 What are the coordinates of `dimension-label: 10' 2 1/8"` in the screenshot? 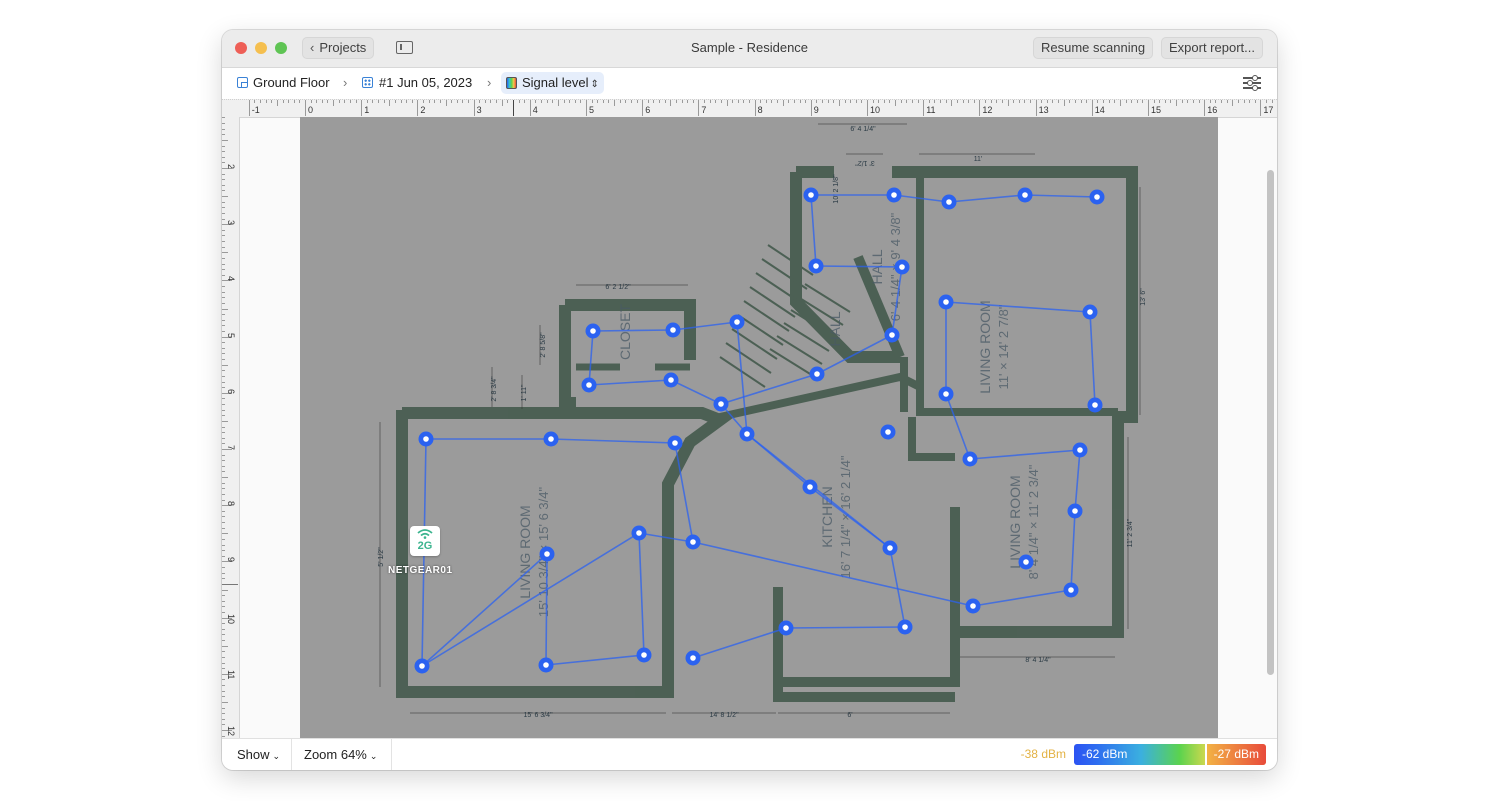 It's located at (836, 189).